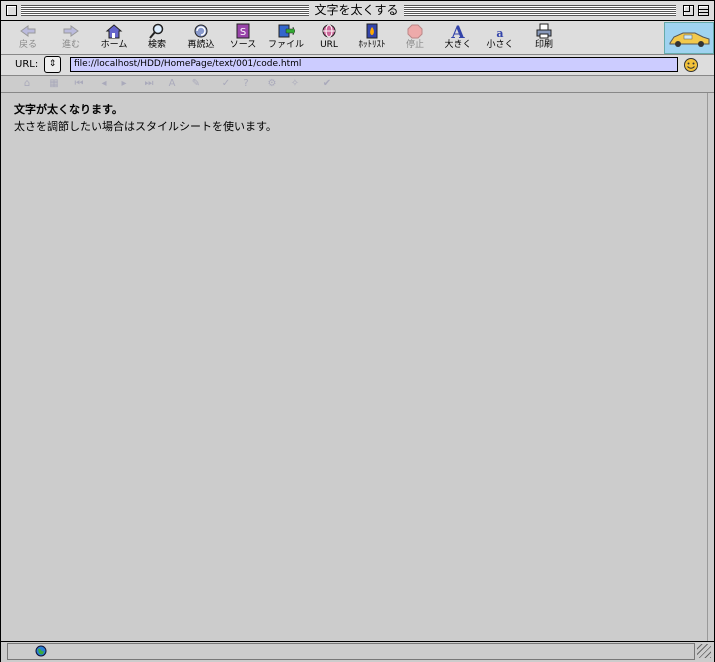 This screenshot has height=662, width=715. Describe the element at coordinates (500, 45) in the screenshot. I see `text-smaller-button-label: 小さく` at that location.